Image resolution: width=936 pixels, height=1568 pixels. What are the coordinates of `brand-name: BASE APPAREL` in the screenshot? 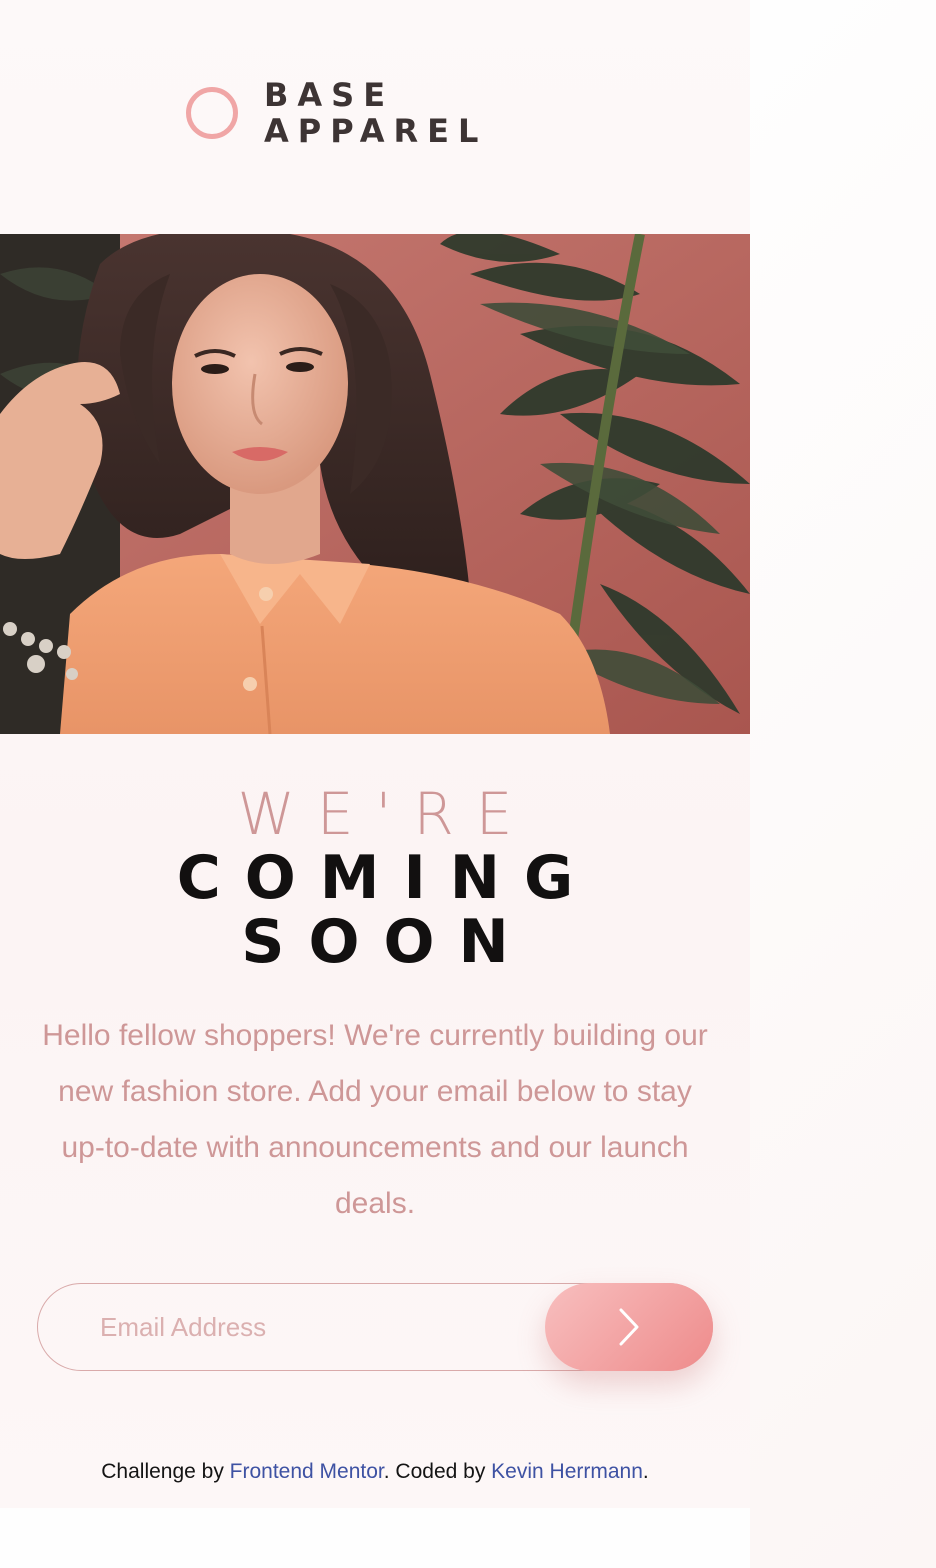 It's located at (375, 113).